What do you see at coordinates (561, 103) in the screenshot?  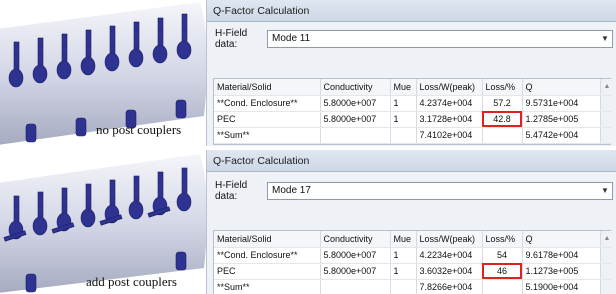 I see `table-cell: 9.5731e+004` at bounding box center [561, 103].